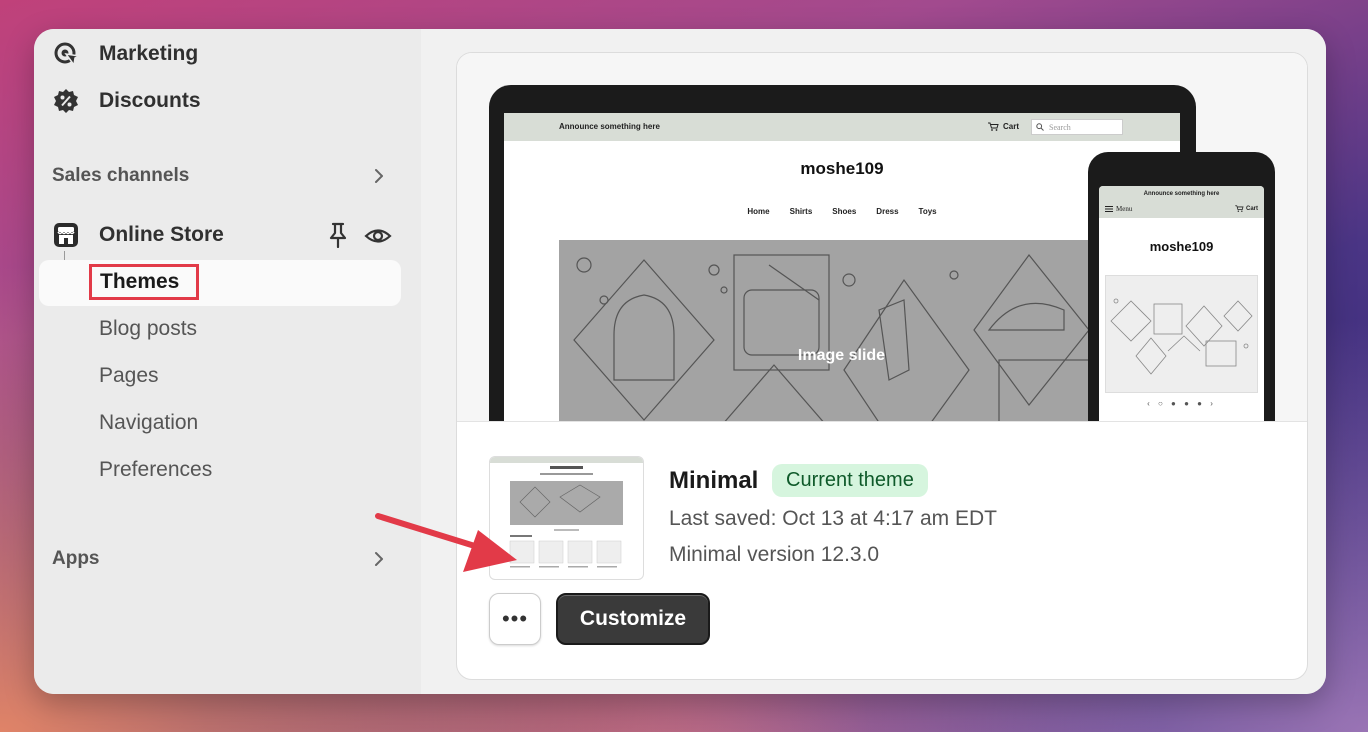  Describe the element at coordinates (1181, 403) in the screenshot. I see `mobile-slide-pagination: ‹ ○ ● ● ● ›` at that location.